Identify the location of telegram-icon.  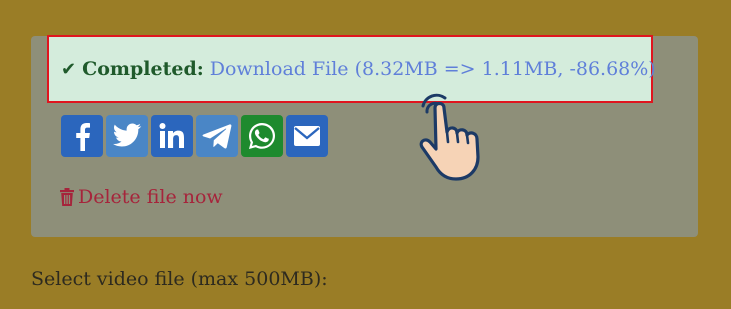
(217, 136).